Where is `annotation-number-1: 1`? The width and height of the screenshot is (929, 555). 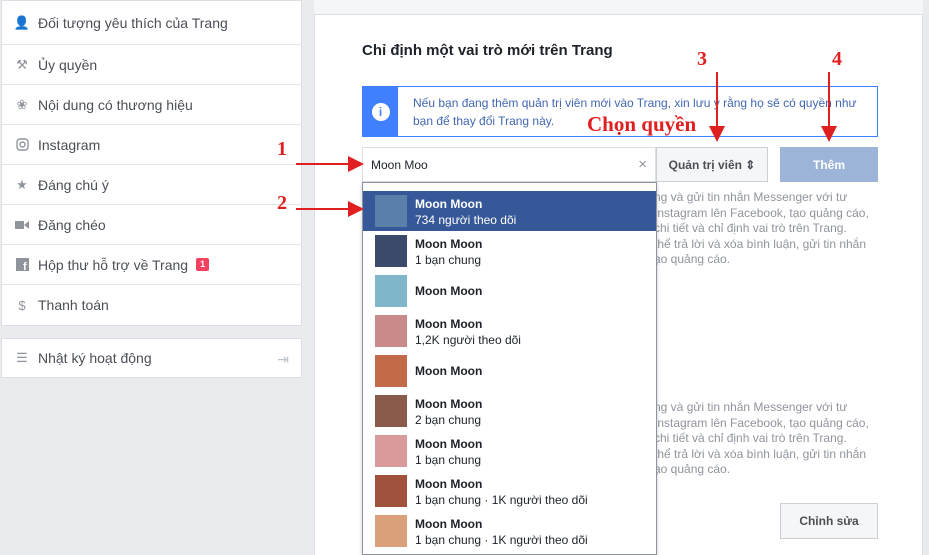
annotation-number-1: 1 is located at coordinates (282, 149).